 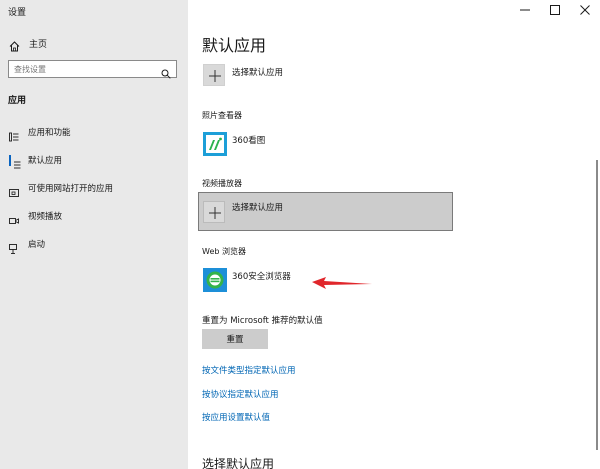 I want to click on search-input, so click(x=84, y=69).